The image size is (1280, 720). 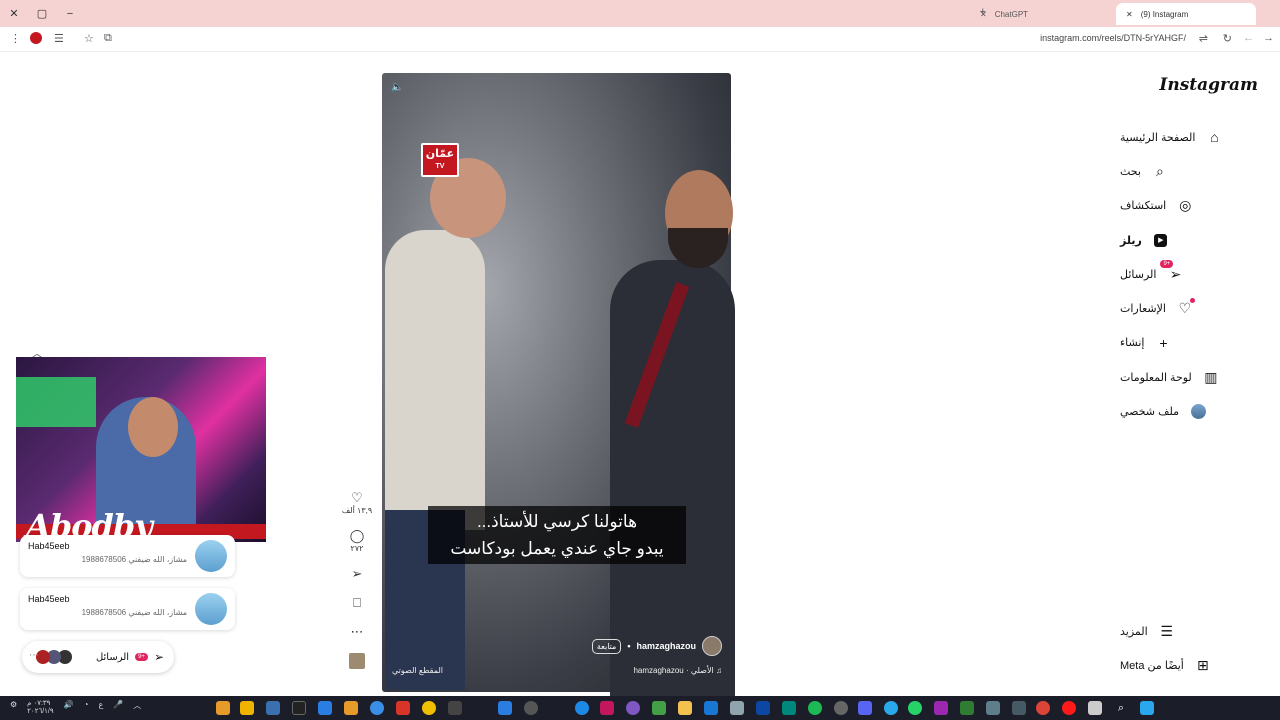 What do you see at coordinates (36, 38) in the screenshot?
I see `extension-icon` at bounding box center [36, 38].